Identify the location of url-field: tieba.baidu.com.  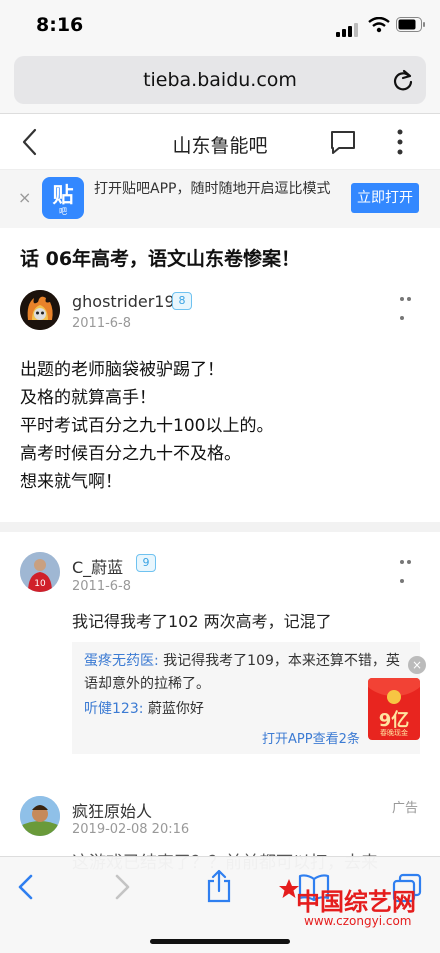
(220, 80).